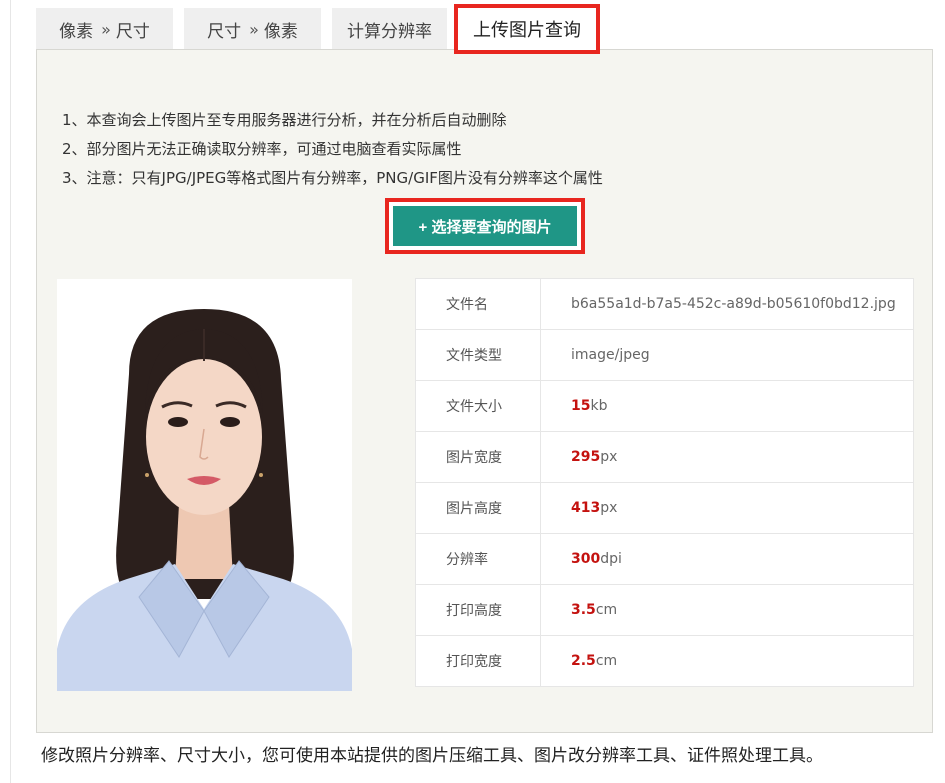  I want to click on table-row: 图片高度 413px, so click(664, 508).